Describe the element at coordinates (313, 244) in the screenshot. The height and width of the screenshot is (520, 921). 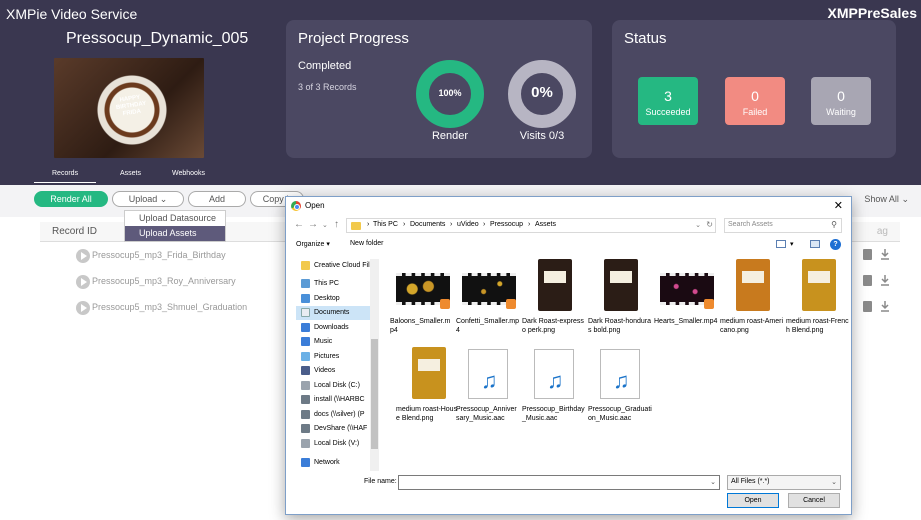
I see `organize-button: Organize ▾` at that location.